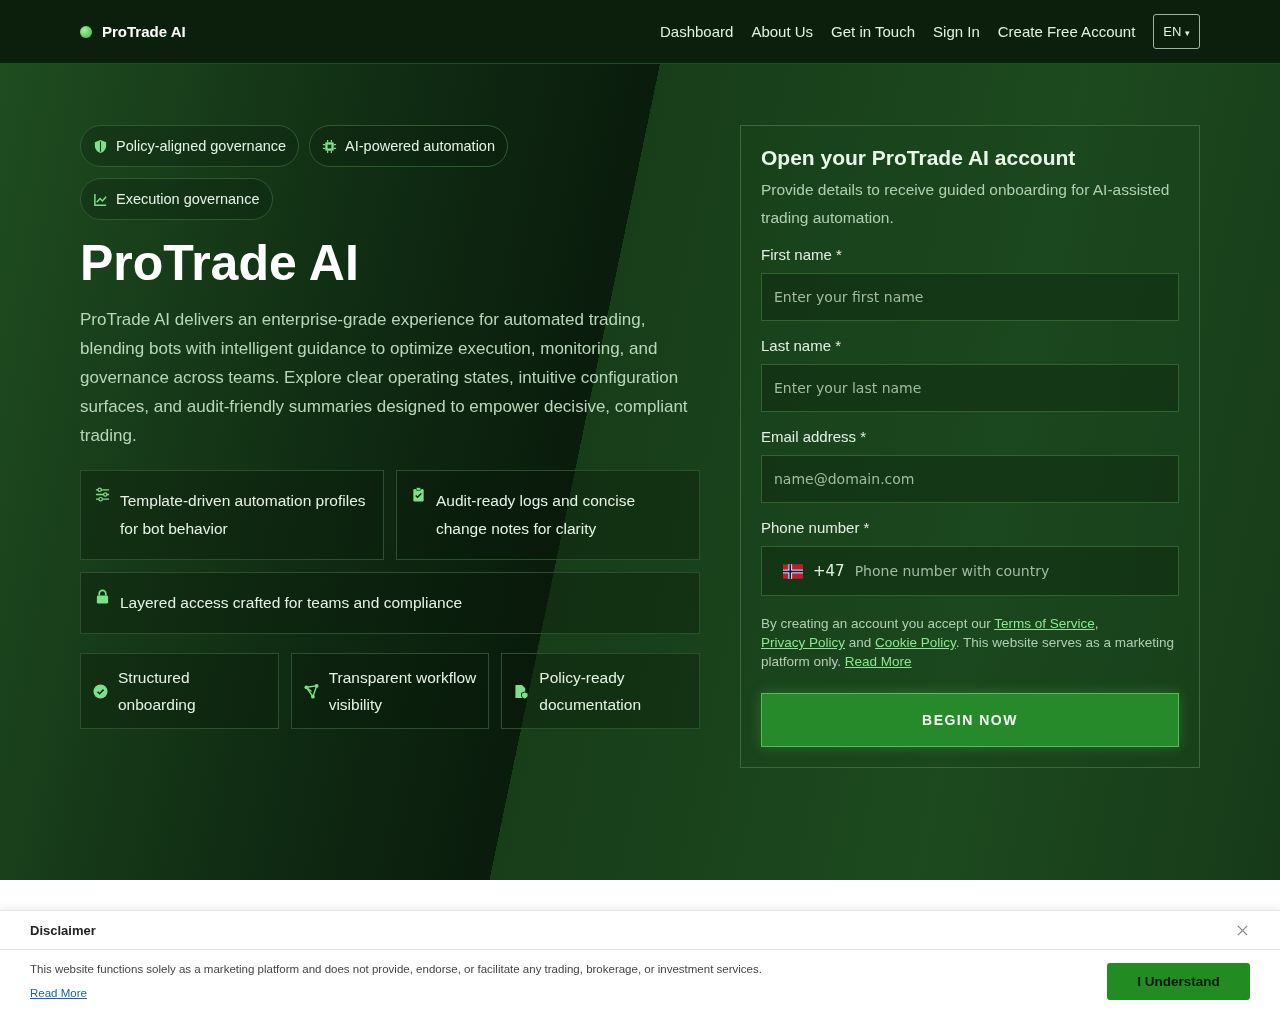 This screenshot has width=1280, height=1024. What do you see at coordinates (63, 930) in the screenshot?
I see `disclaimer-title: Disclaimer` at bounding box center [63, 930].